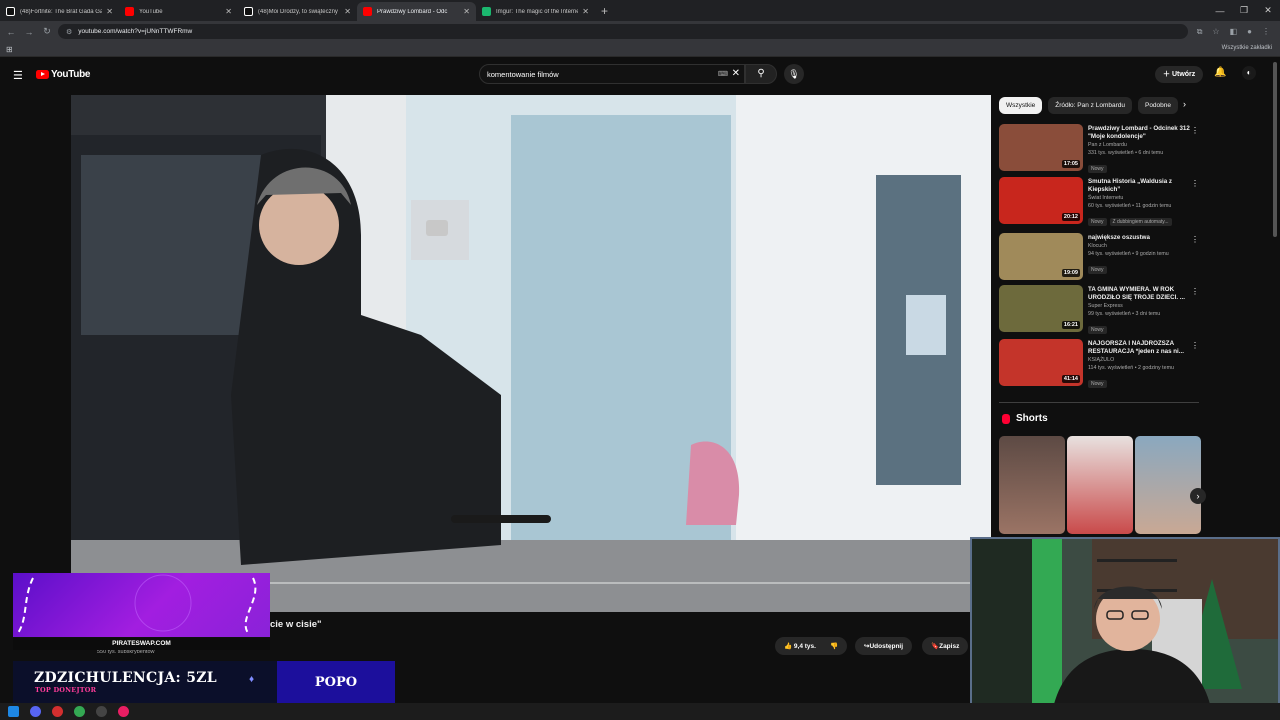 The width and height of the screenshot is (1280, 720). What do you see at coordinates (412, 11) in the screenshot?
I see `tab-title: Prawdziwy Lombard - Odc` at bounding box center [412, 11].